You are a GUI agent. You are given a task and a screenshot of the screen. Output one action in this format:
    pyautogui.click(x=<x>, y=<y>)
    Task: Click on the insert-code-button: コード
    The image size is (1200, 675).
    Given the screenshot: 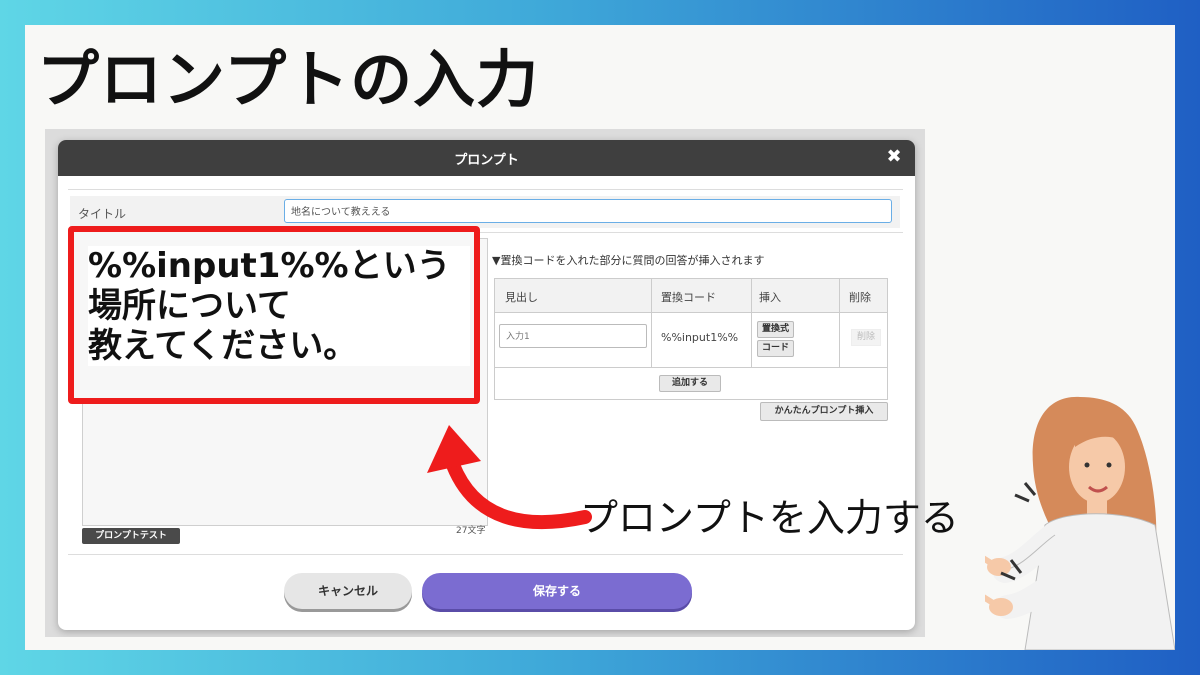 What is the action you would take?
    pyautogui.click(x=776, y=348)
    